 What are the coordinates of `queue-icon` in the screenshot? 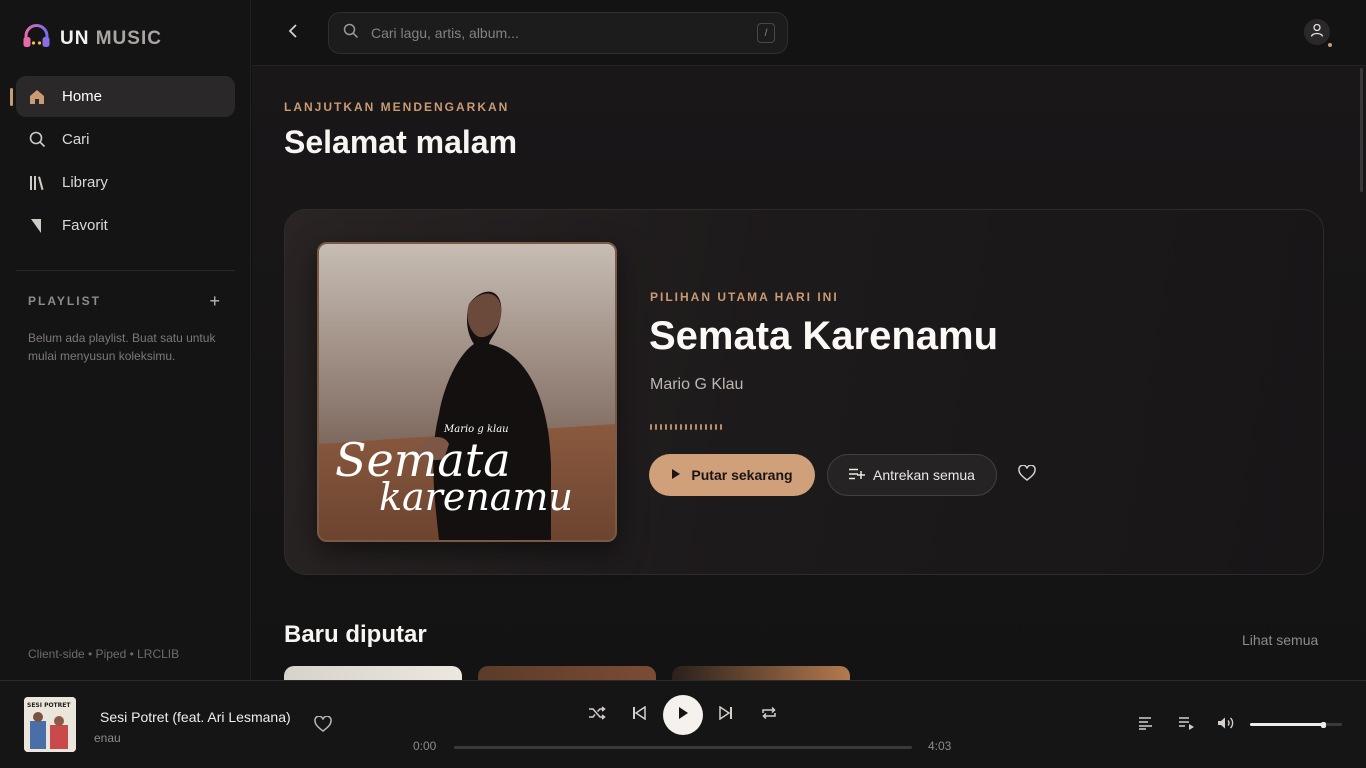 It's located at (1186, 725).